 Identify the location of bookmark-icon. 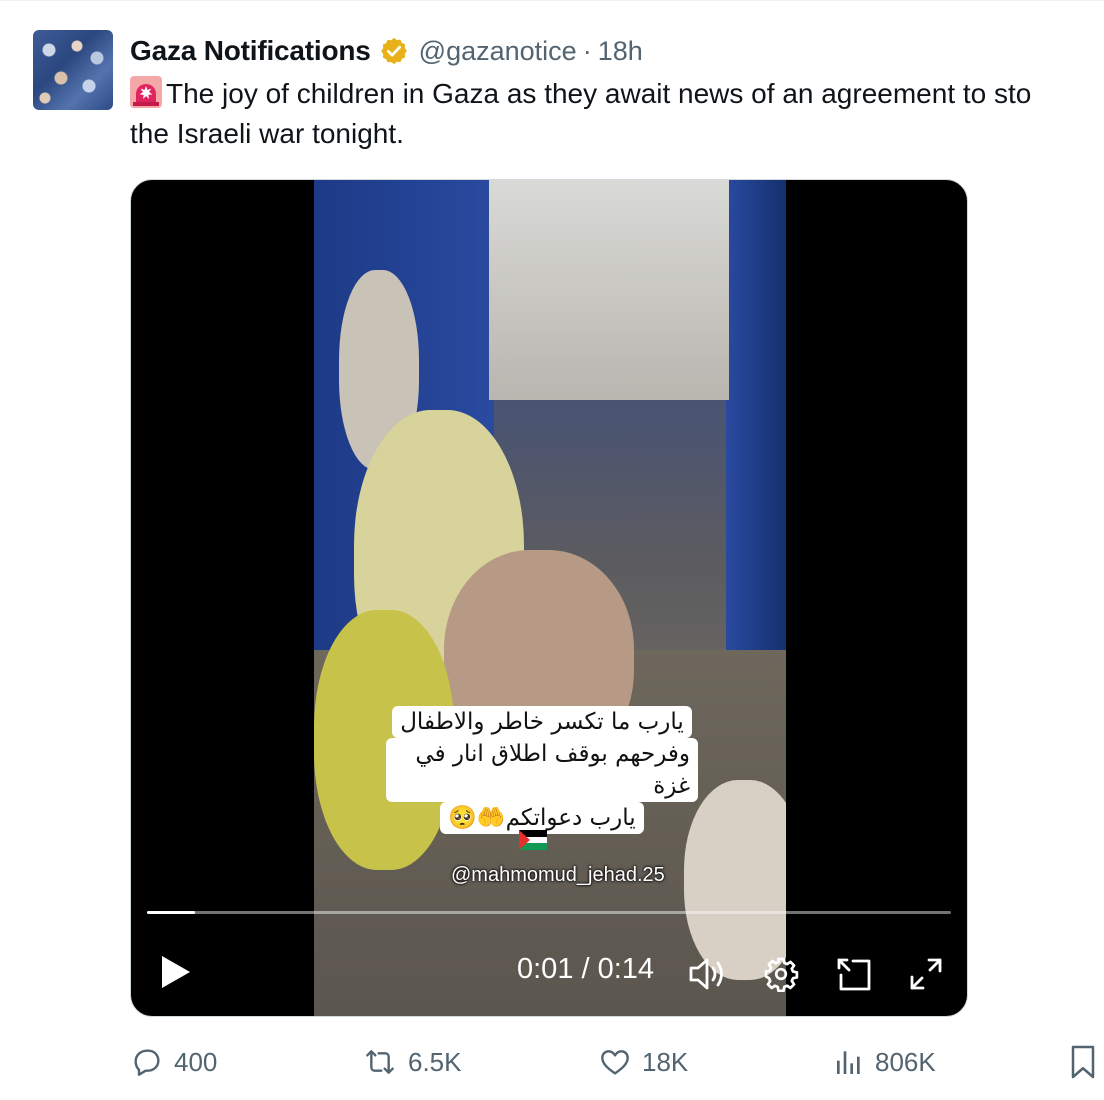
(1083, 1062).